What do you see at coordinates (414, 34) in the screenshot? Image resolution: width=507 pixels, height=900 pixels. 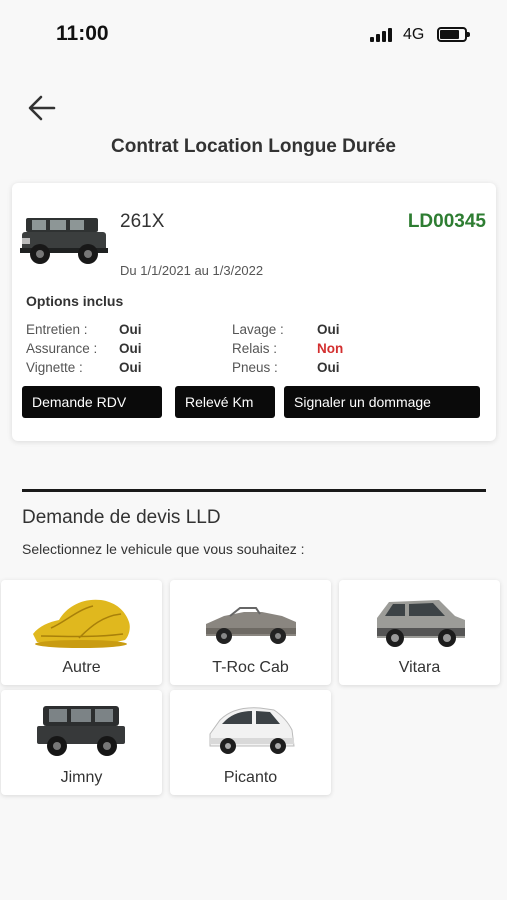 I see `network-label: 4G` at bounding box center [414, 34].